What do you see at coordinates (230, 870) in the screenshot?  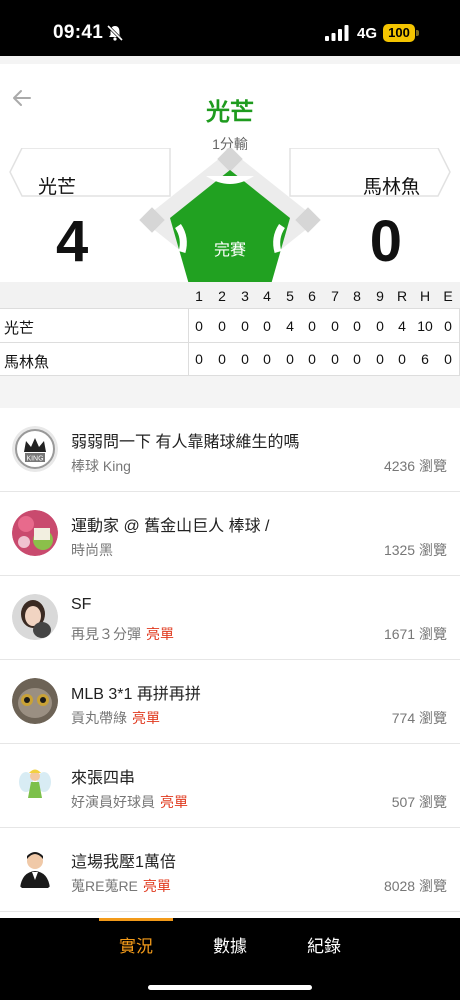 I see `post-item: 這場我壓1萬倍 蒐RE蒐RE 亮單 8028 瀏覽` at bounding box center [230, 870].